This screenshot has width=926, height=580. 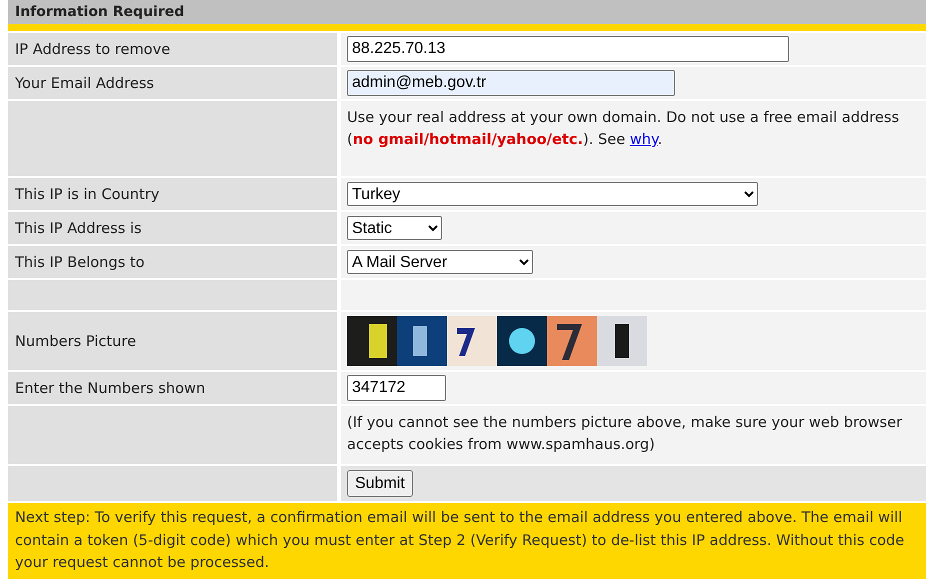 What do you see at coordinates (75, 341) in the screenshot?
I see `field-label: Numbers Picture` at bounding box center [75, 341].